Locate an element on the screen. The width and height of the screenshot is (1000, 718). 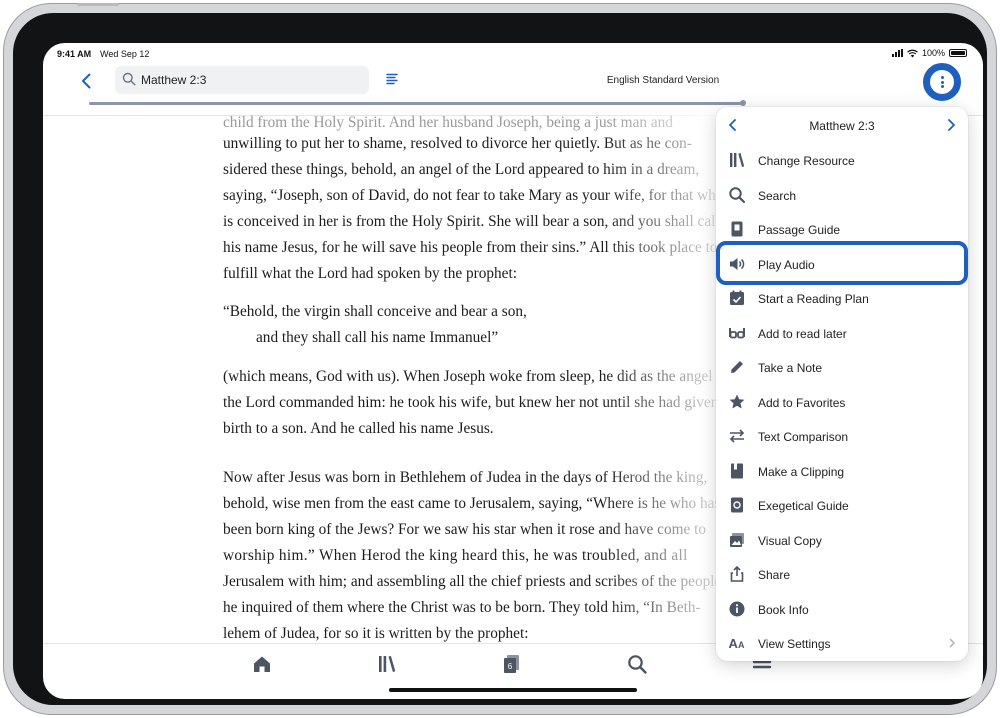
back-chevron-icon is located at coordinates (87, 81).